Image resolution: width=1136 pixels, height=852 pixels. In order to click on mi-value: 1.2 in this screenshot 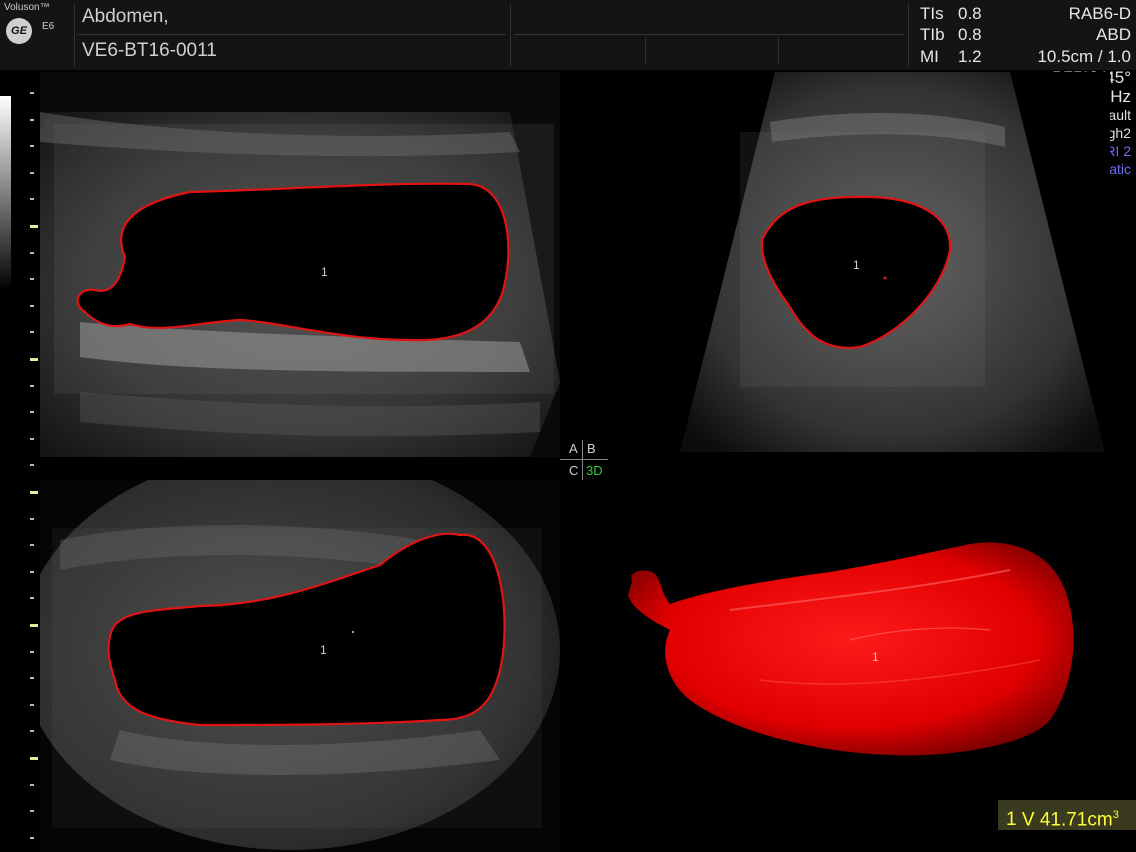, I will do `click(970, 56)`.